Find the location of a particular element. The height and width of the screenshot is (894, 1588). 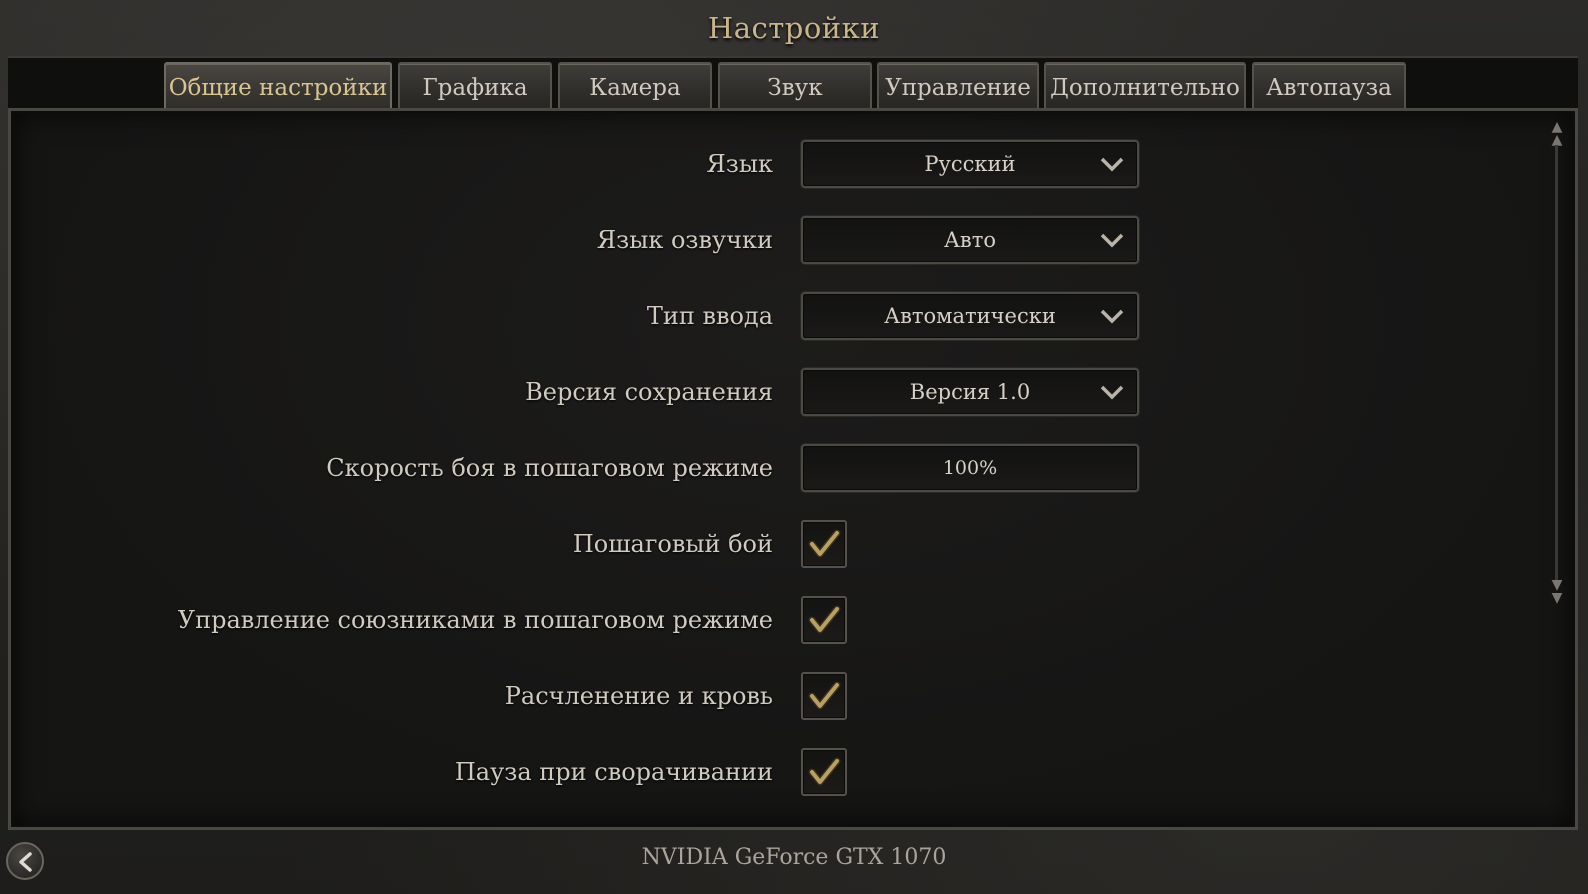

voice-language-value: Авто is located at coordinates (970, 240).